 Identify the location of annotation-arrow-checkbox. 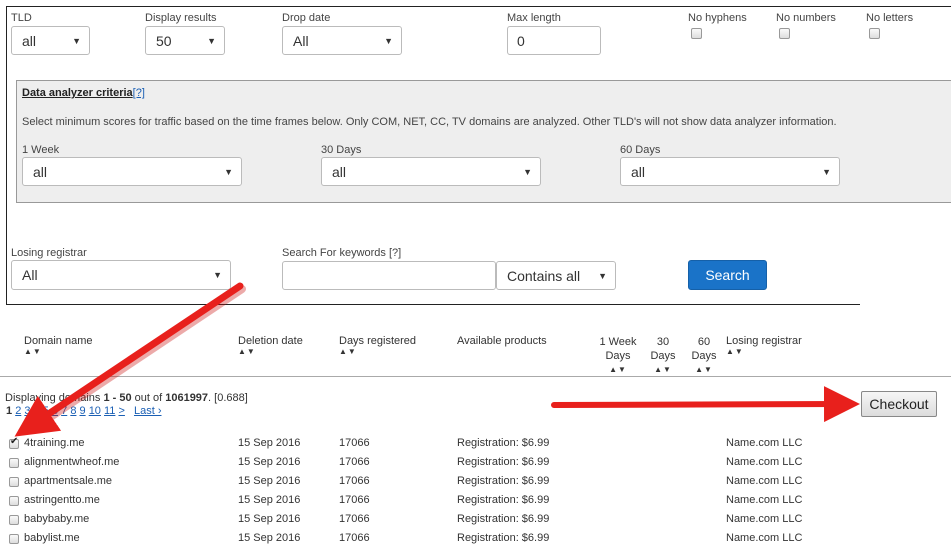
(129, 359).